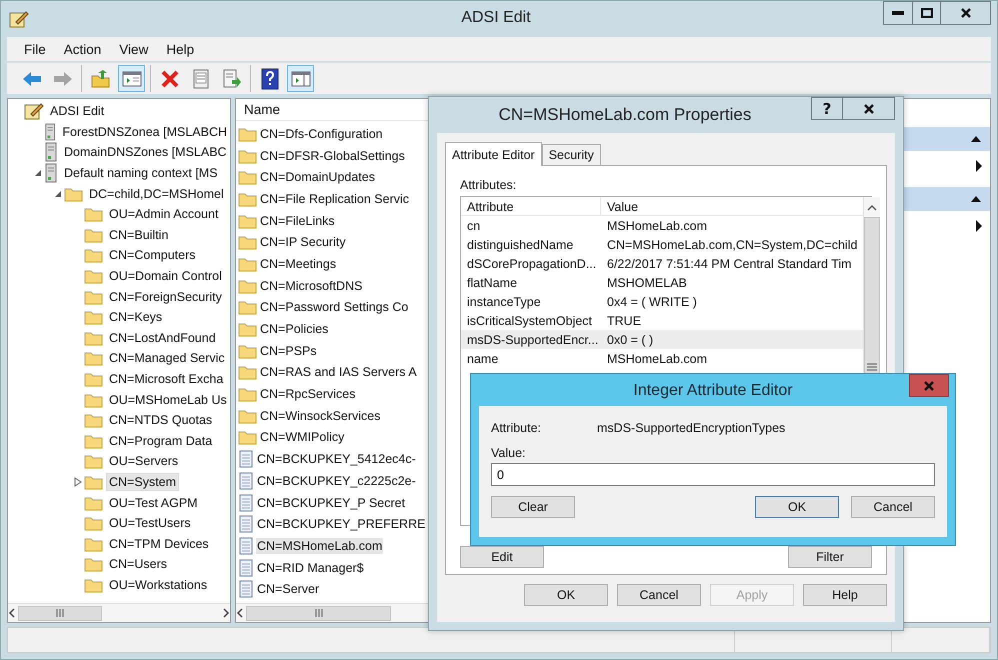  What do you see at coordinates (493, 154) in the screenshot?
I see `tab: Attribute Editor` at bounding box center [493, 154].